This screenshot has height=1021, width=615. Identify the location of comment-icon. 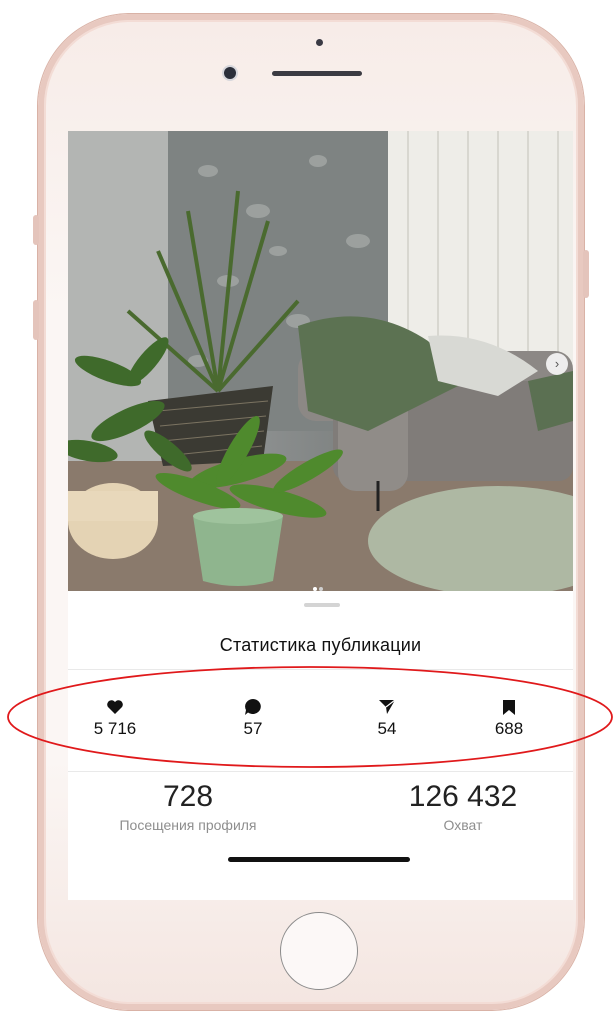
(253, 707).